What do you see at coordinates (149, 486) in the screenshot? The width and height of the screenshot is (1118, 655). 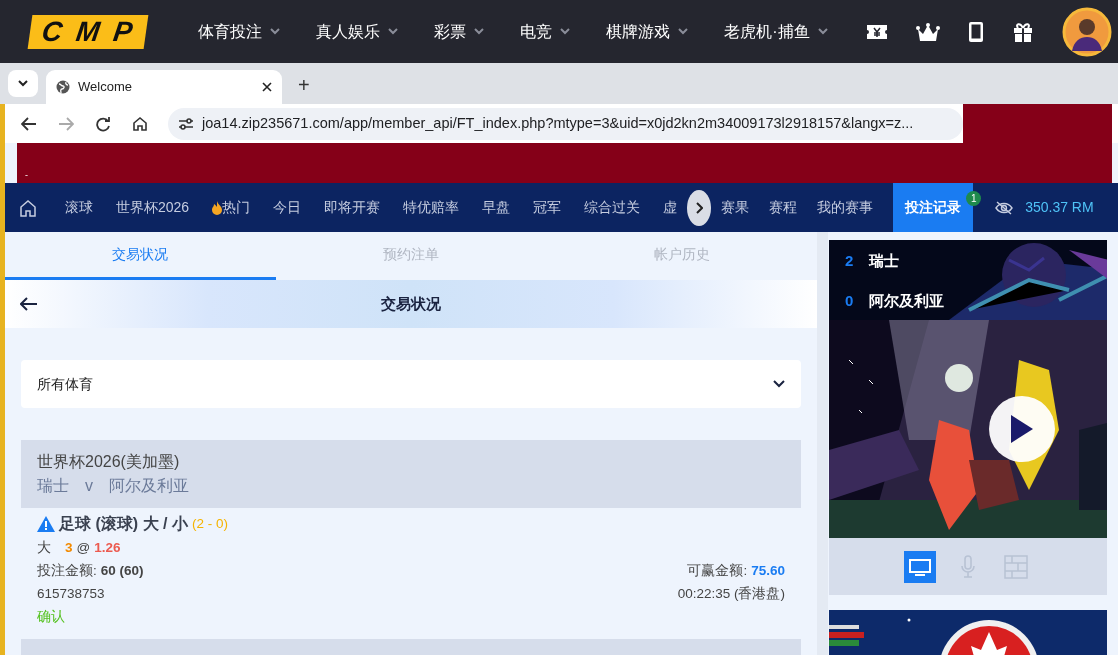 I see `team-name: 阿尔及利亚` at bounding box center [149, 486].